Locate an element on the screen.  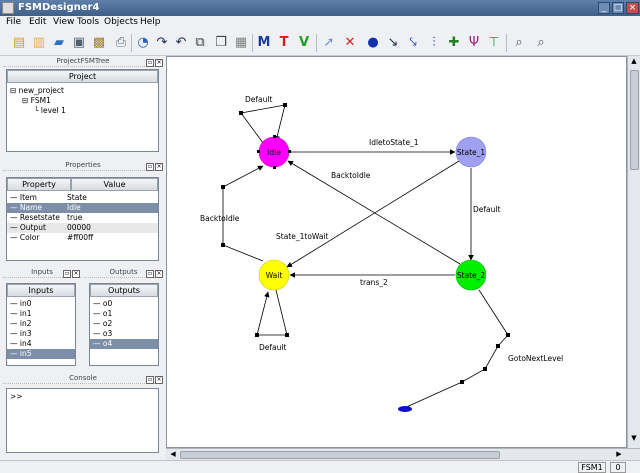
output-item: — o0 is located at coordinates (124, 304).